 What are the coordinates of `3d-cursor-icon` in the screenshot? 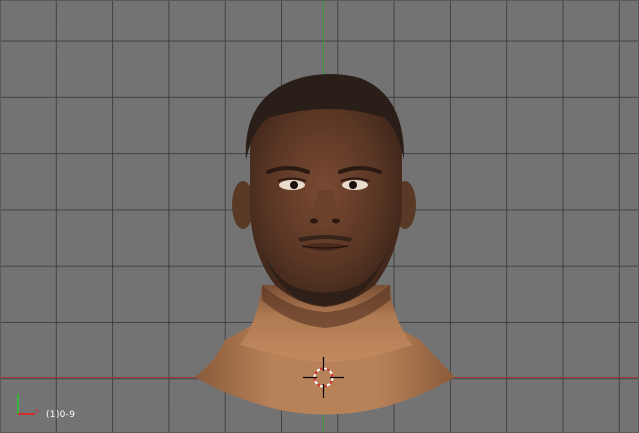 It's located at (323, 377).